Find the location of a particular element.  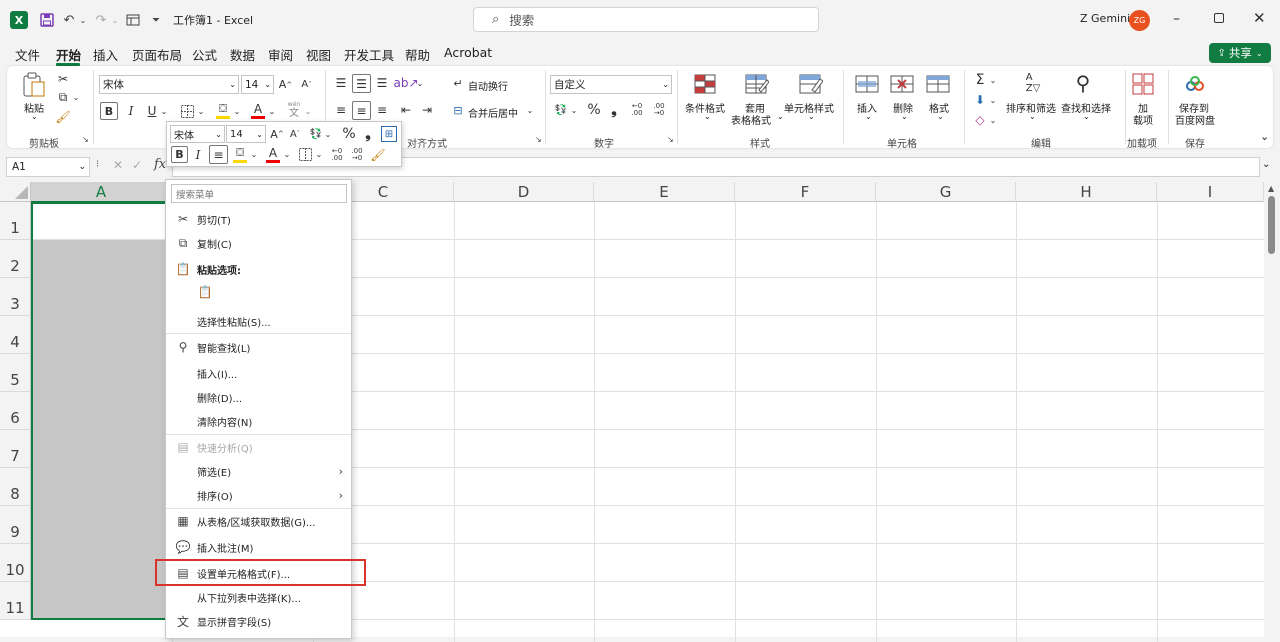

row-header-4: 4 is located at coordinates (15, 335).